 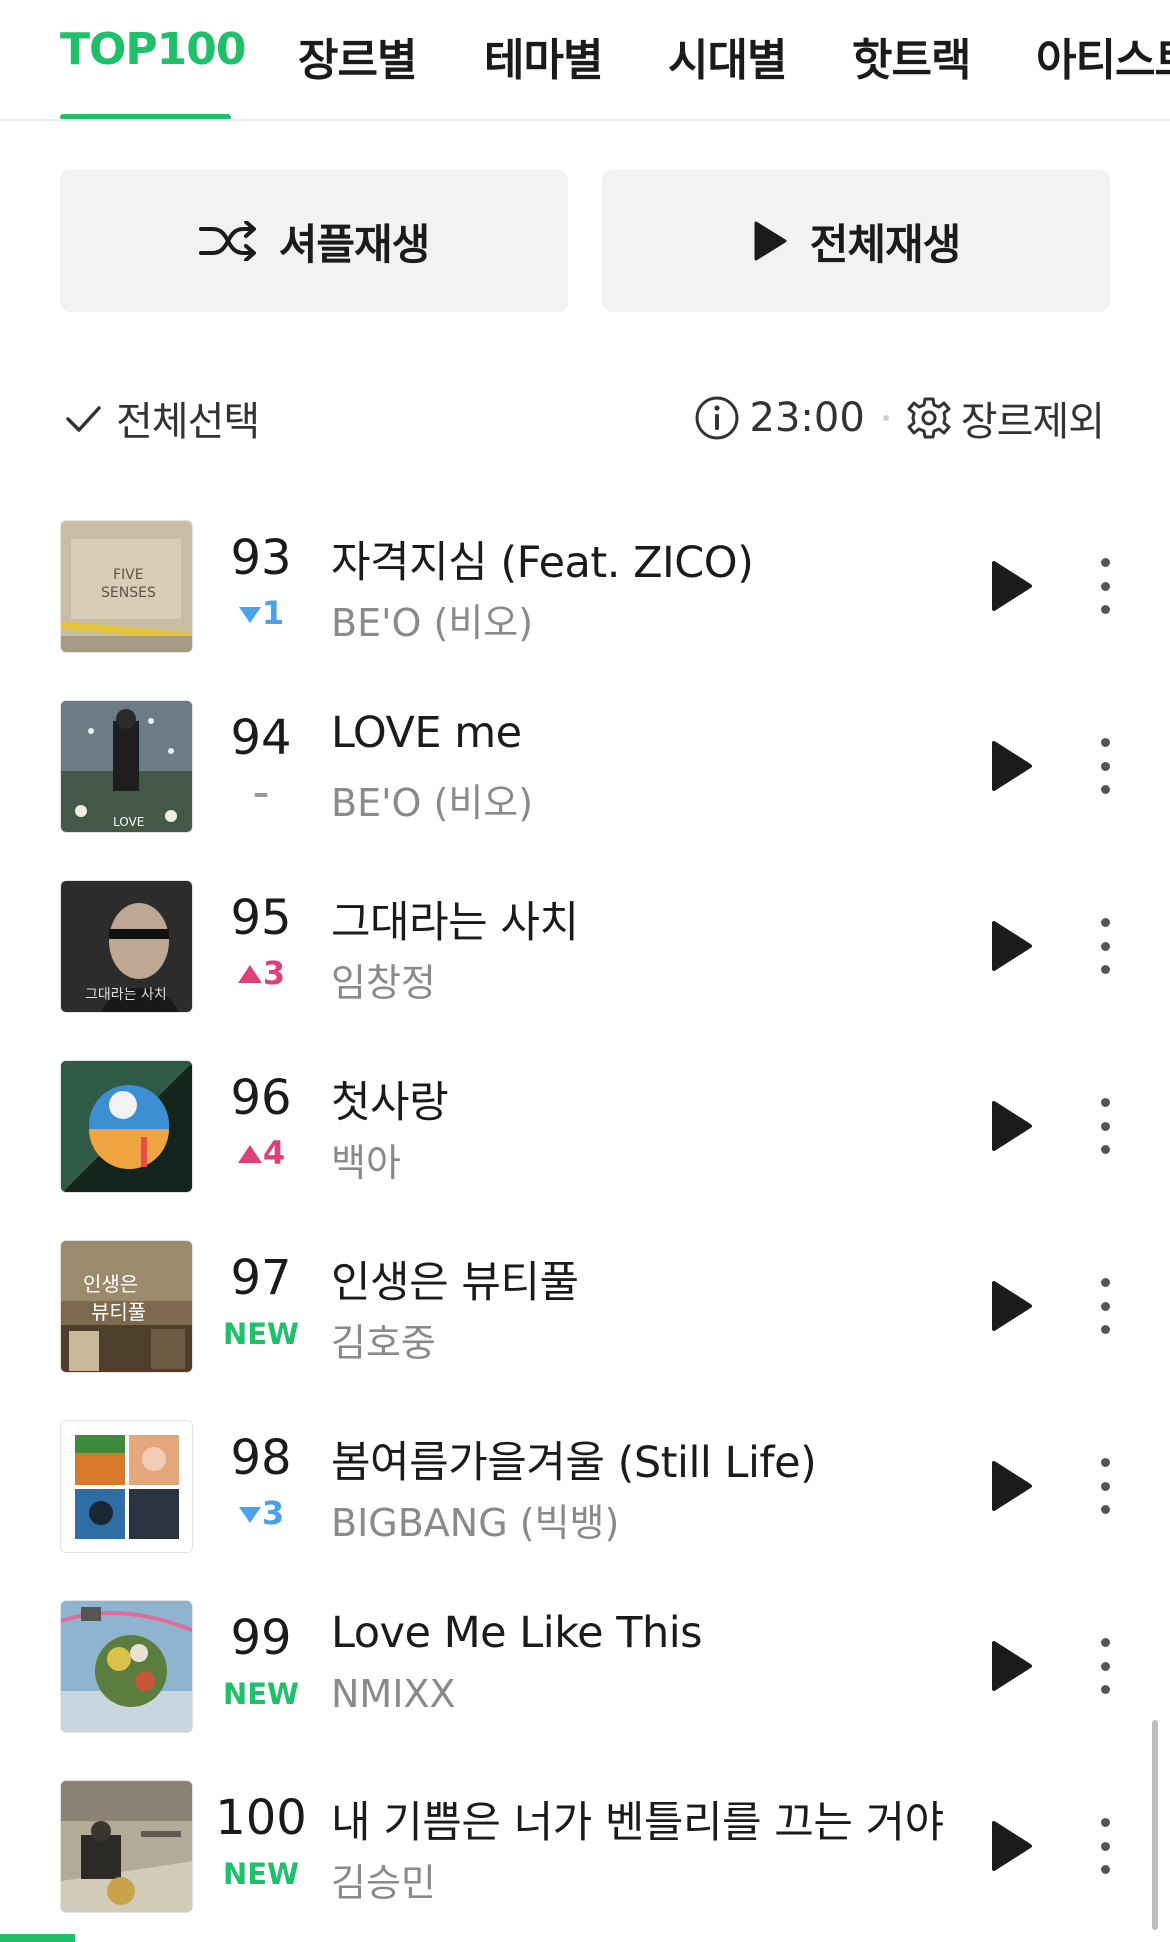 I want to click on play-all-label: 전체재생, so click(x=885, y=244).